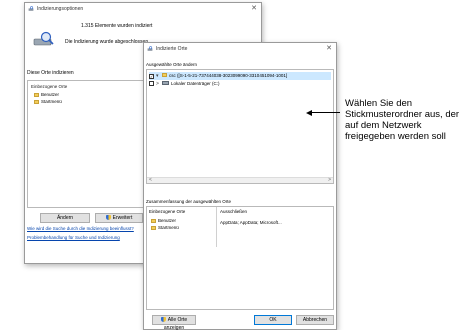 The width and height of the screenshot is (467, 330). What do you see at coordinates (165, 83) in the screenshot?
I see `hard-drive-icon` at bounding box center [165, 83].